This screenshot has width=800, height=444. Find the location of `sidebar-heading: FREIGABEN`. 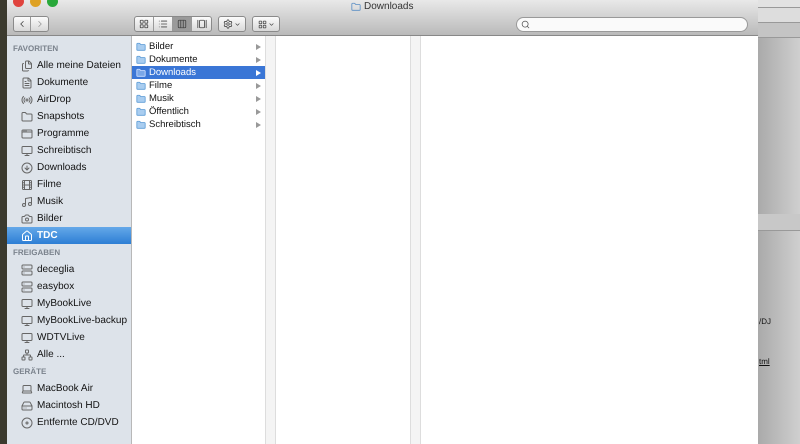

sidebar-heading: FREIGABEN is located at coordinates (37, 253).